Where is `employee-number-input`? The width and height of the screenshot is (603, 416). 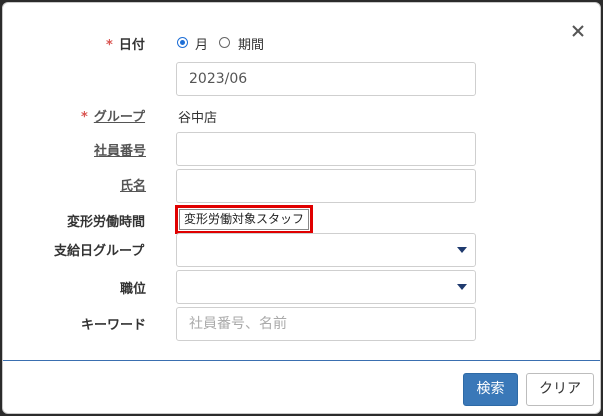
employee-number-input is located at coordinates (326, 149).